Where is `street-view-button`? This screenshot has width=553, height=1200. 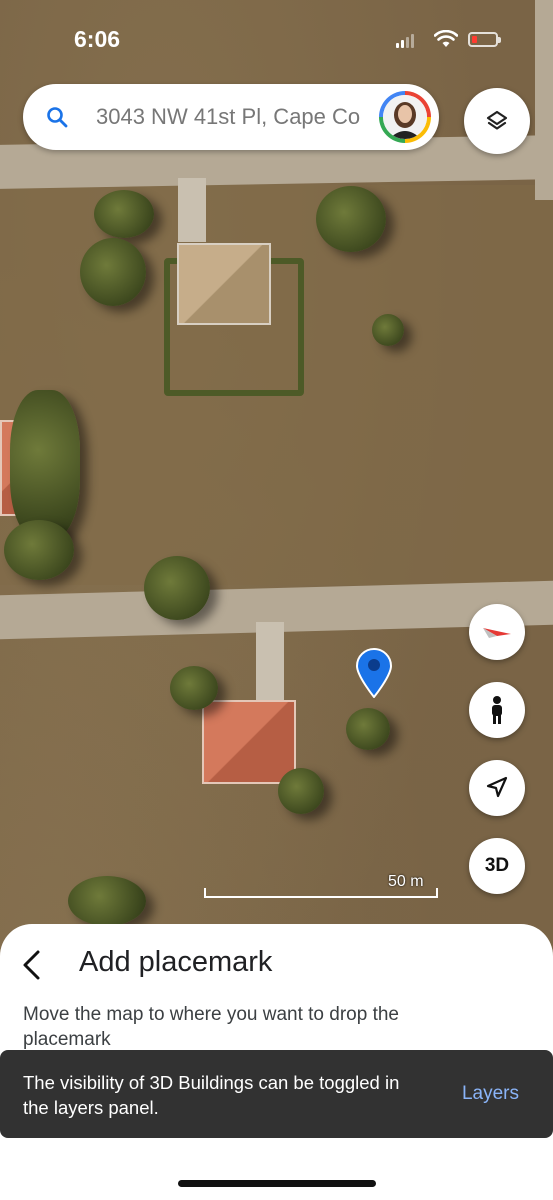 street-view-button is located at coordinates (497, 710).